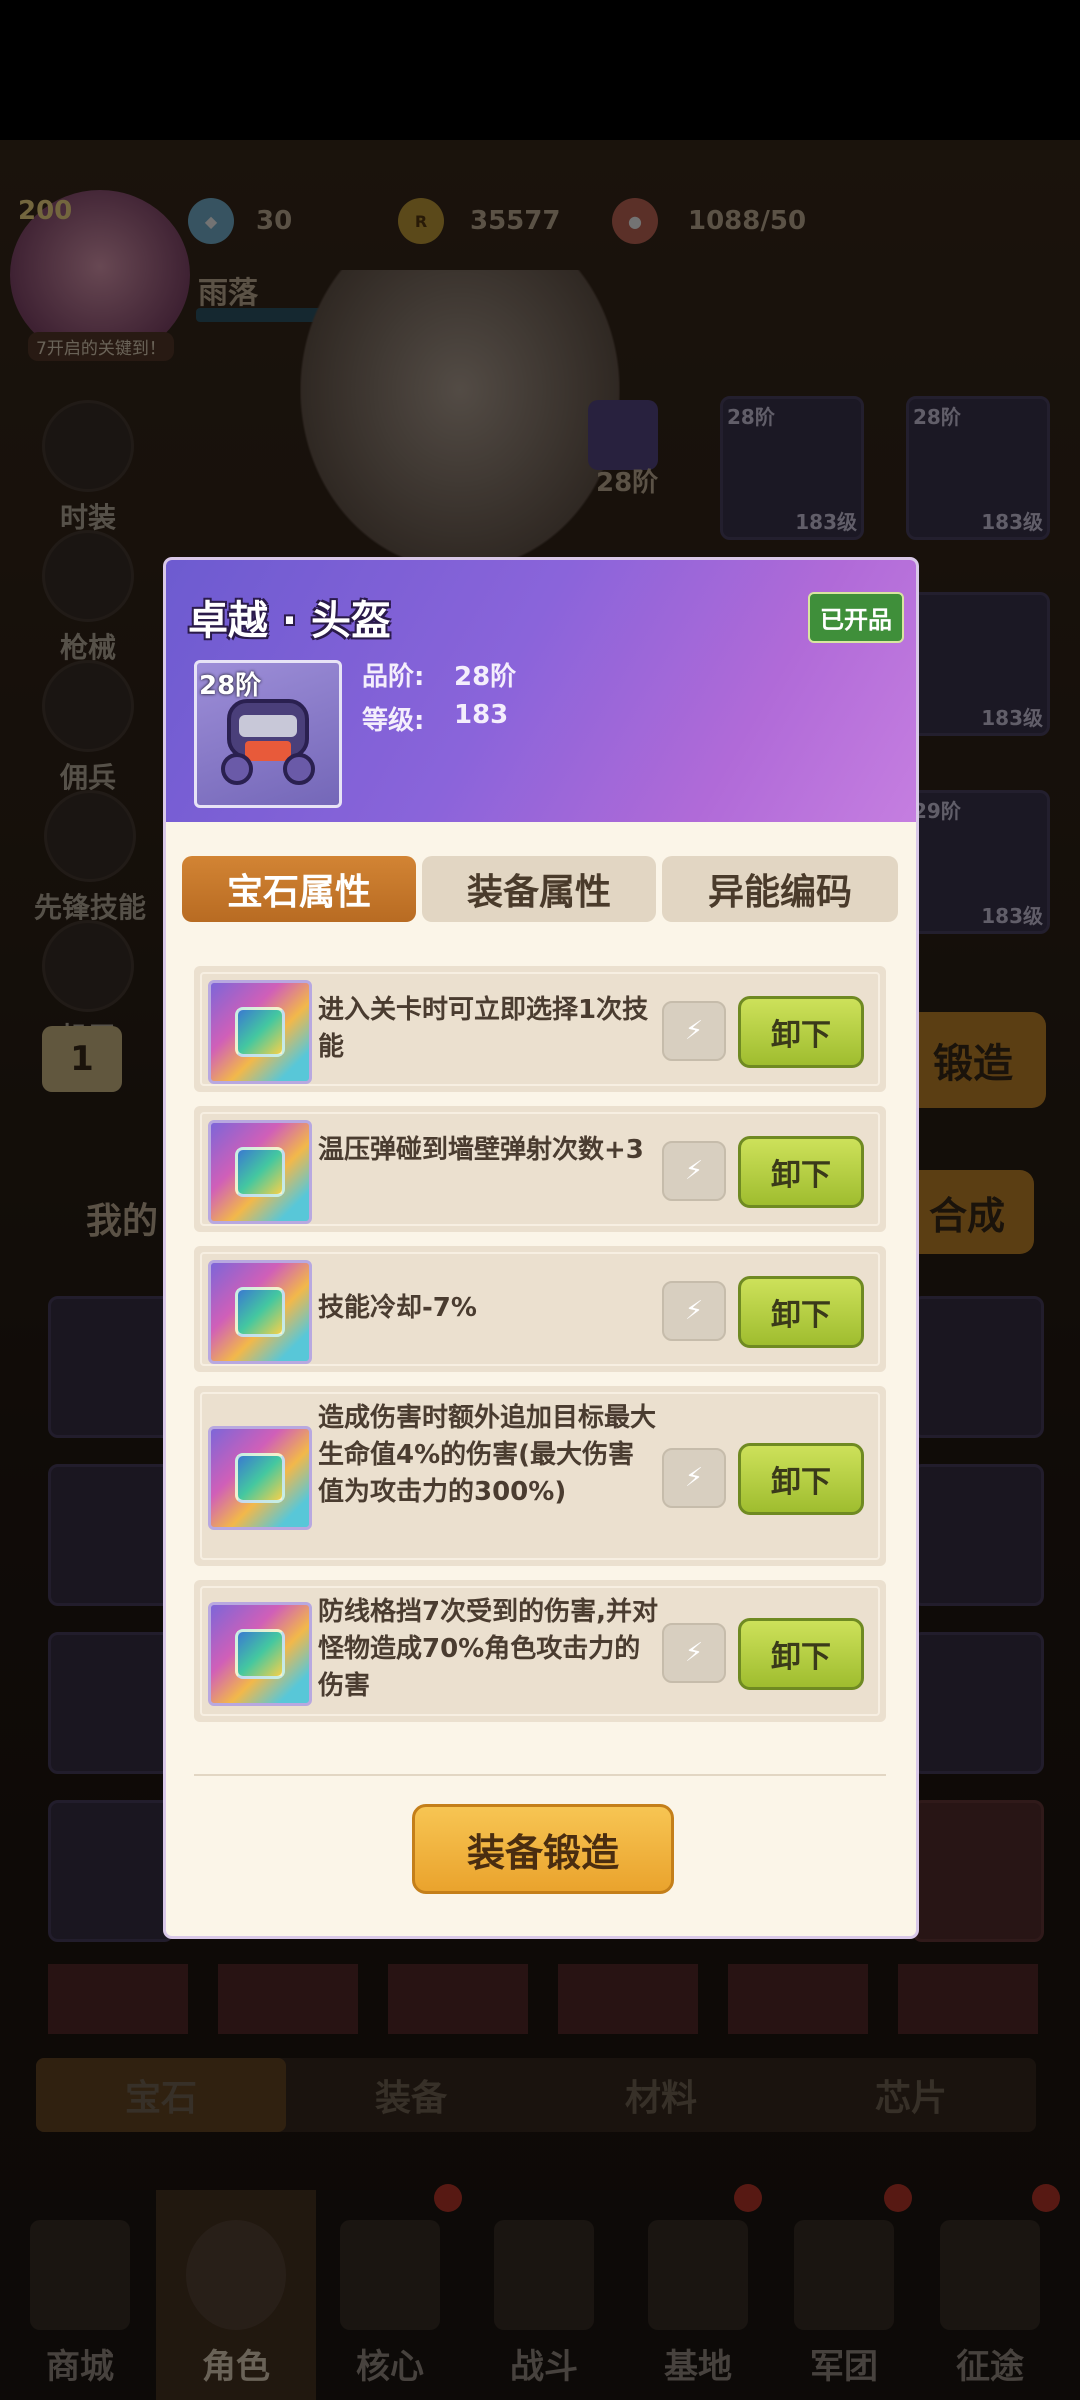  I want to click on diamond-icon: ◆, so click(211, 221).